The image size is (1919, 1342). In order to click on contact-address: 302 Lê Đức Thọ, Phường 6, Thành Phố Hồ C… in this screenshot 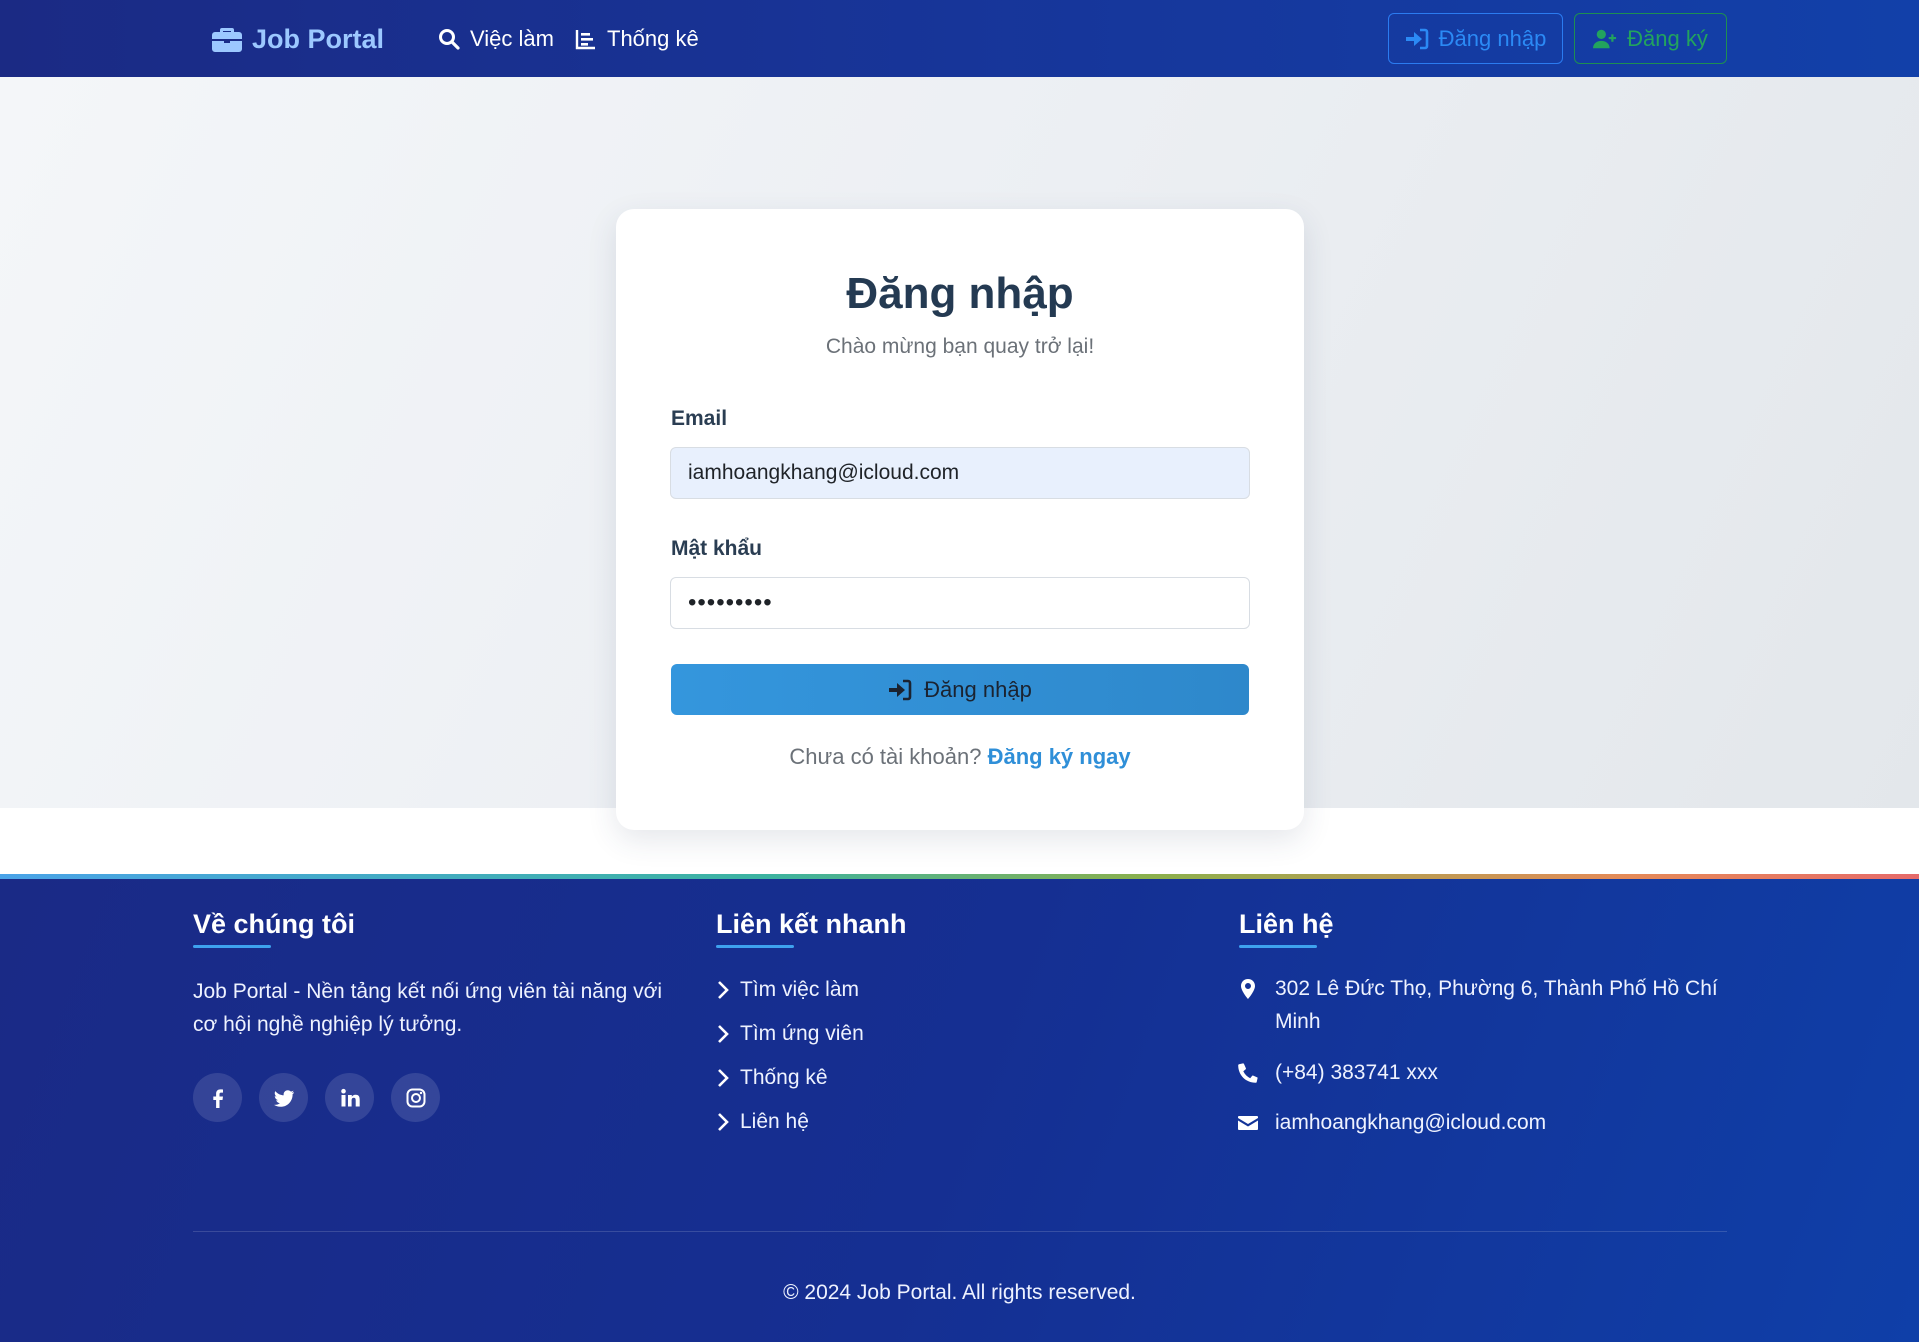, I will do `click(1482, 1005)`.